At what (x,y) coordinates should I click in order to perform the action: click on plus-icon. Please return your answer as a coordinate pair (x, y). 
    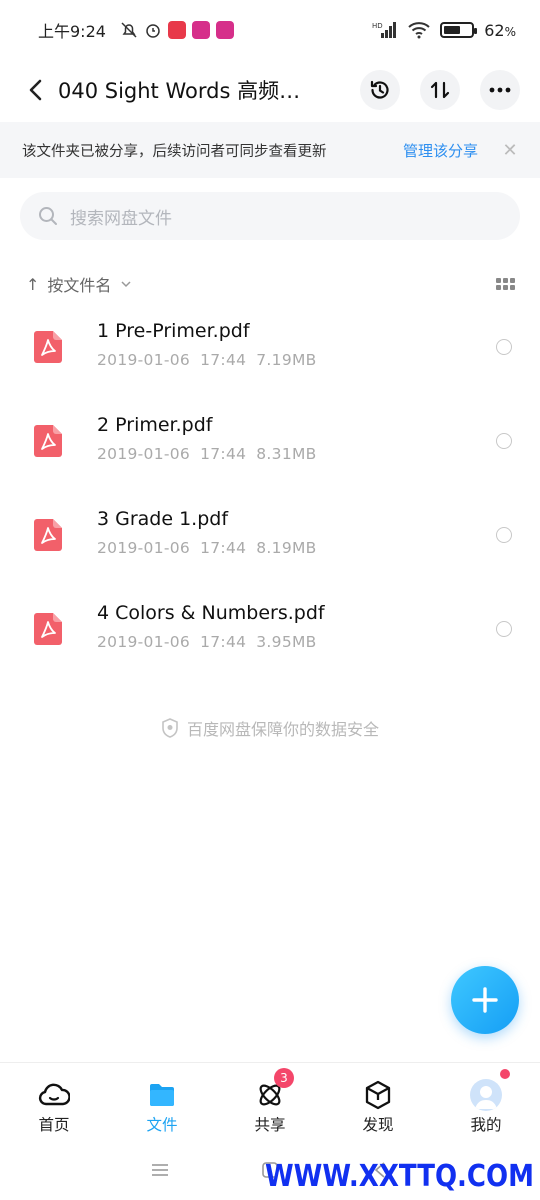
    Looking at the image, I should click on (485, 1000).